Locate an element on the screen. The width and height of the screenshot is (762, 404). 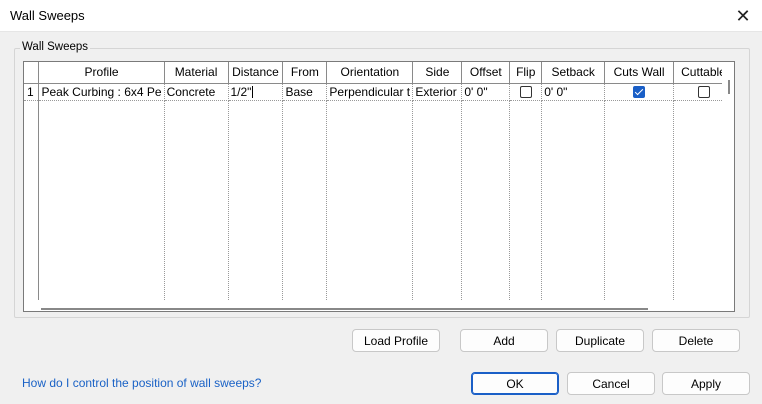
vertical-scrollbar is located at coordinates (728, 186).